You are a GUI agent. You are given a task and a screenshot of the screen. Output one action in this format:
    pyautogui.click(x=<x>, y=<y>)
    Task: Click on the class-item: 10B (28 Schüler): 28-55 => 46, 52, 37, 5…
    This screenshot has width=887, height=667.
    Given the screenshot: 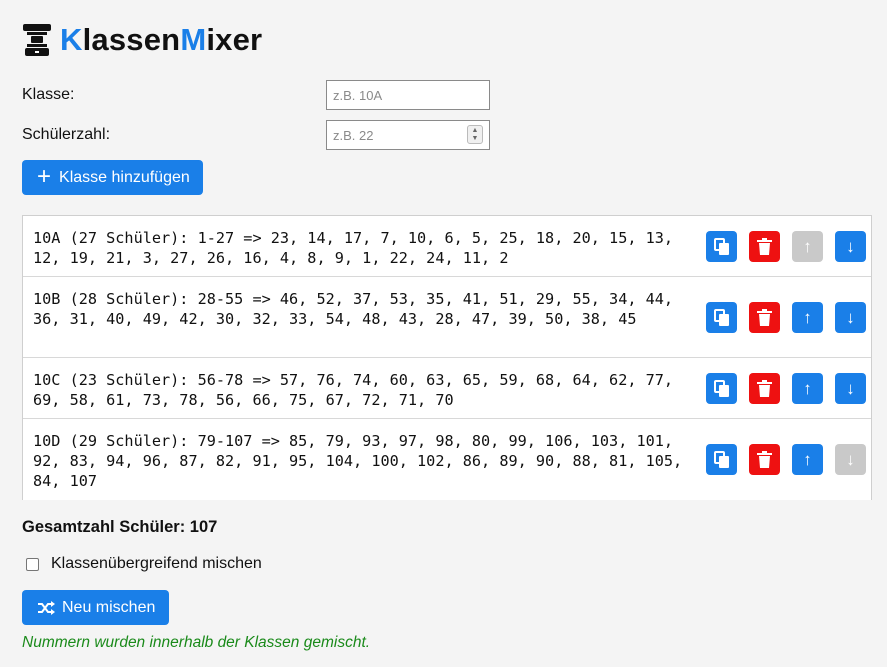 What is the action you would take?
    pyautogui.click(x=447, y=317)
    